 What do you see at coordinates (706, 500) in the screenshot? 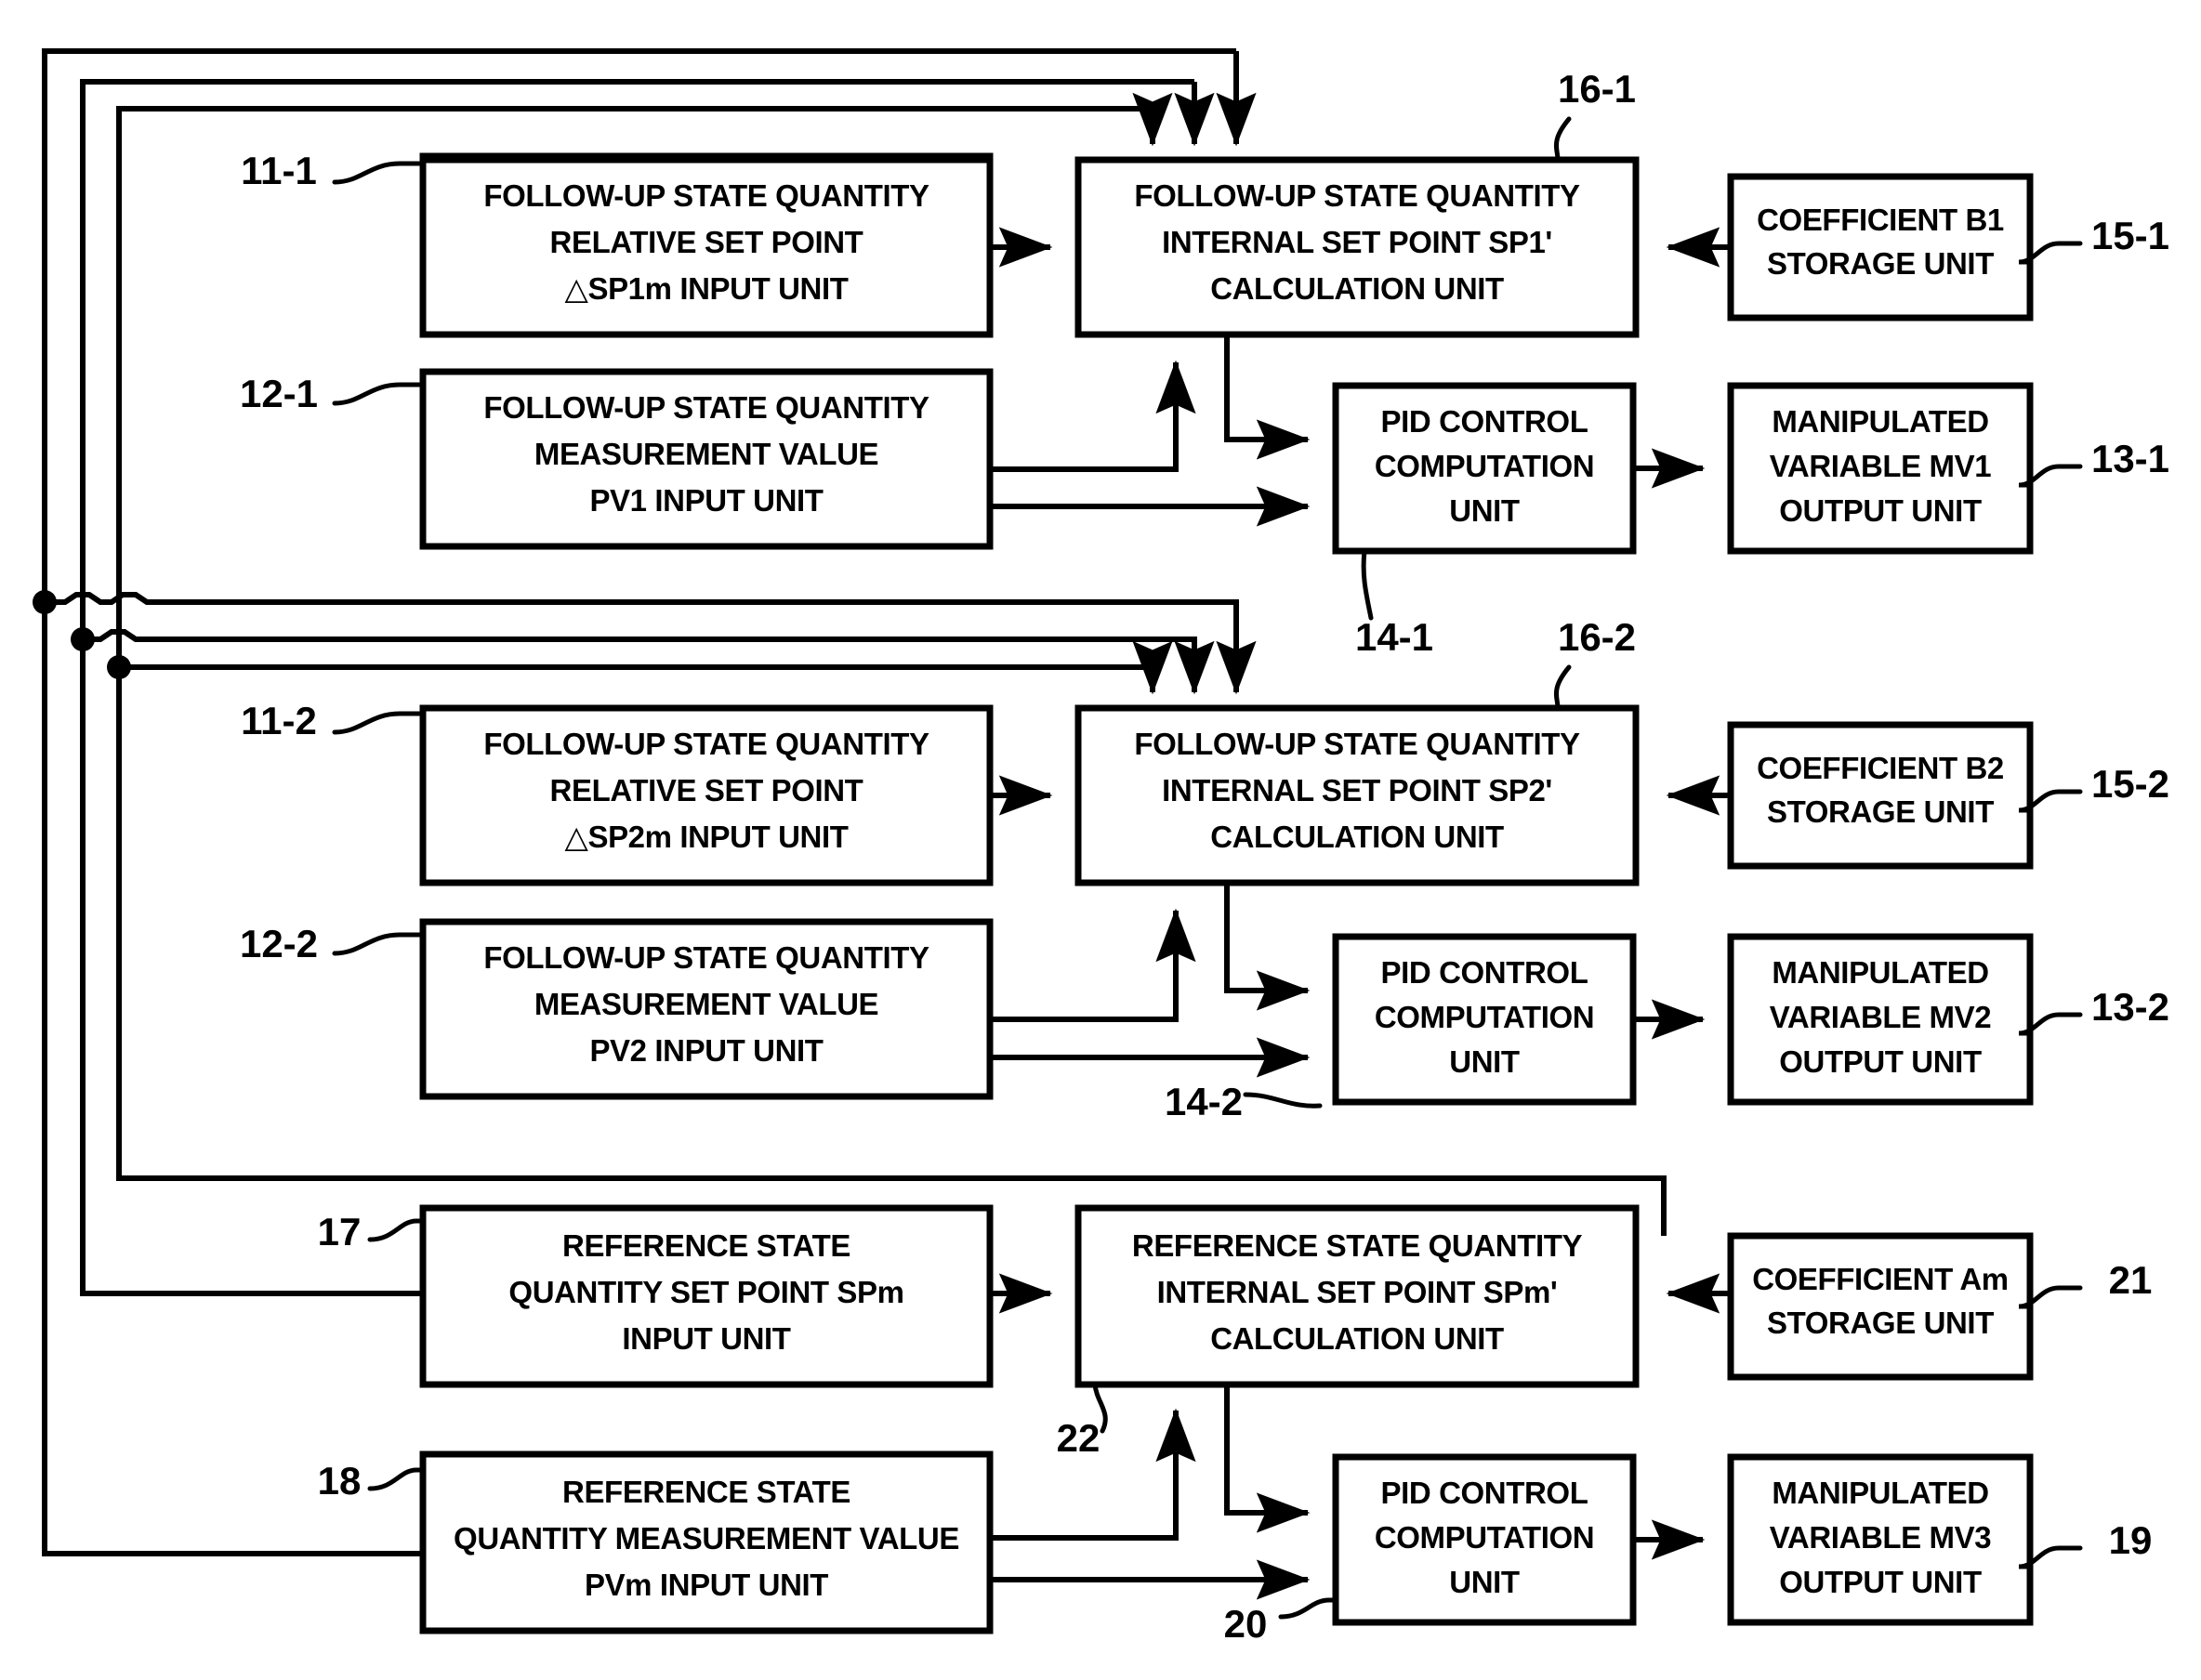
I see `box-12-1-line-3: PV1 INPUT UNIT` at bounding box center [706, 500].